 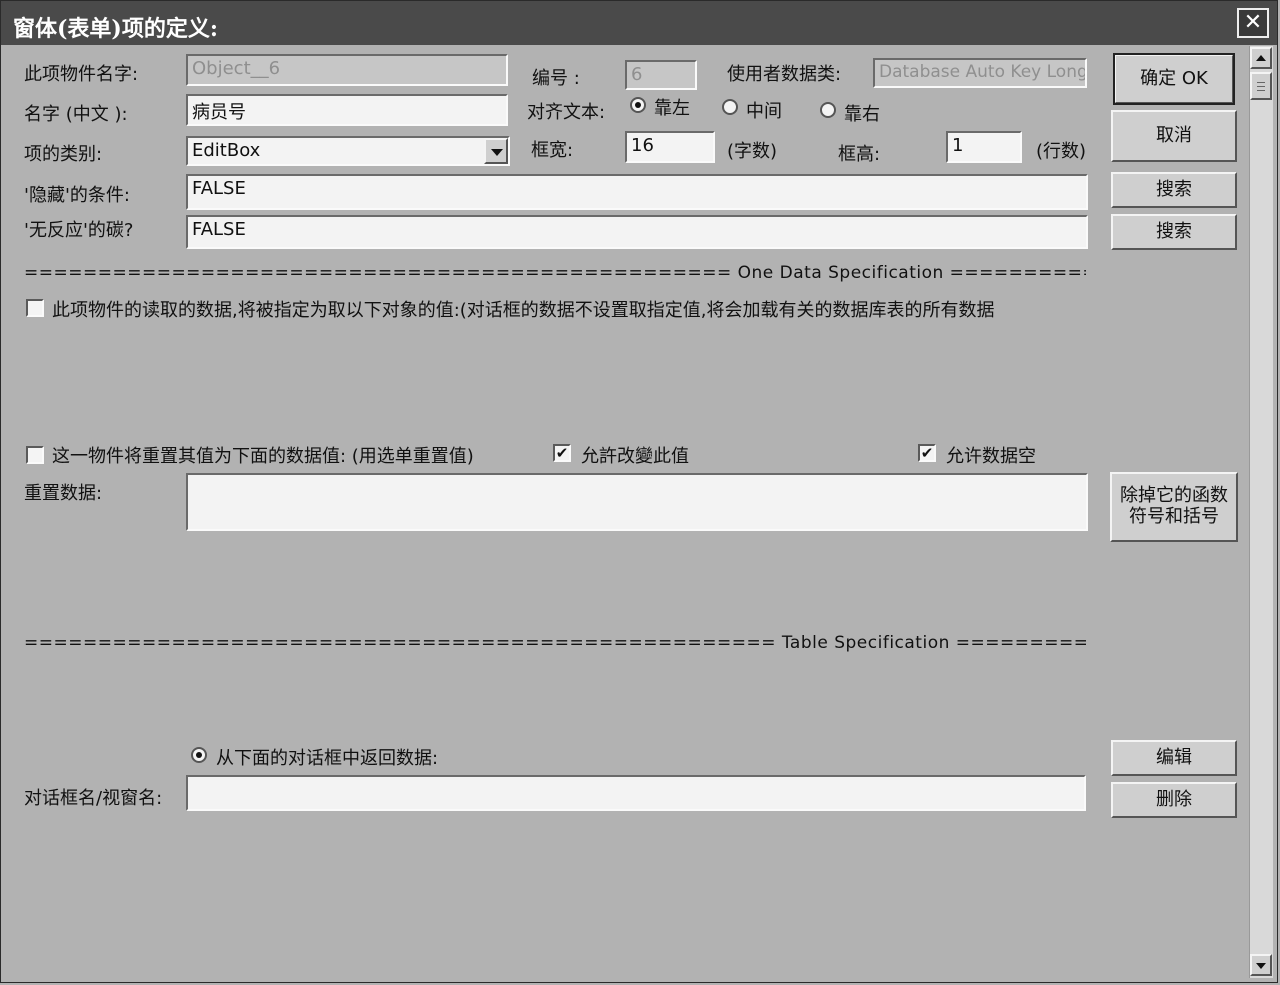 I want to click on allow-change-checkbox: ✔, so click(x=562, y=453).